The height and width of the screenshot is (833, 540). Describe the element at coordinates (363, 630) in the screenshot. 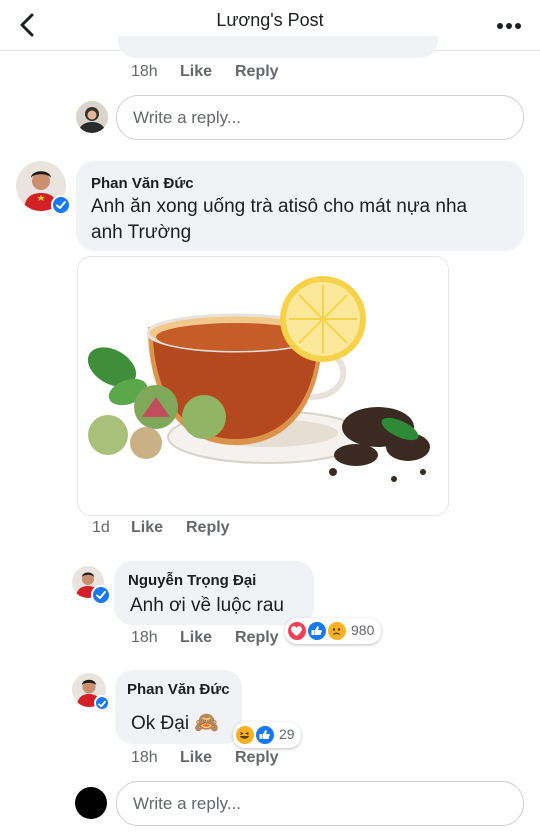

I see `reaction-count: 980` at that location.